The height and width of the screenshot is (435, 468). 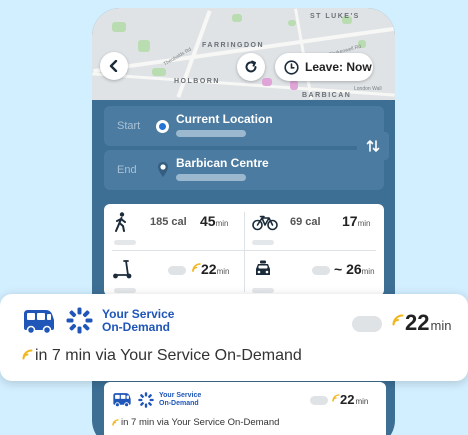 What do you see at coordinates (163, 169) in the screenshot?
I see `destination-pin-icon` at bounding box center [163, 169].